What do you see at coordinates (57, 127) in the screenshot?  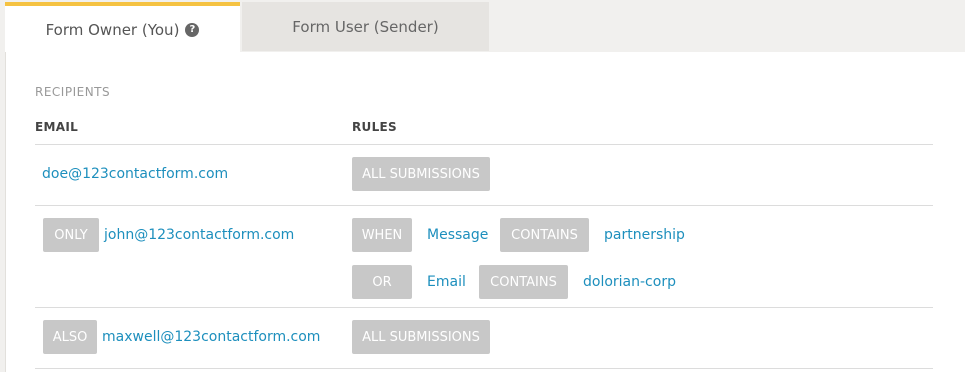 I see `email-column-header: EMAIL` at bounding box center [57, 127].